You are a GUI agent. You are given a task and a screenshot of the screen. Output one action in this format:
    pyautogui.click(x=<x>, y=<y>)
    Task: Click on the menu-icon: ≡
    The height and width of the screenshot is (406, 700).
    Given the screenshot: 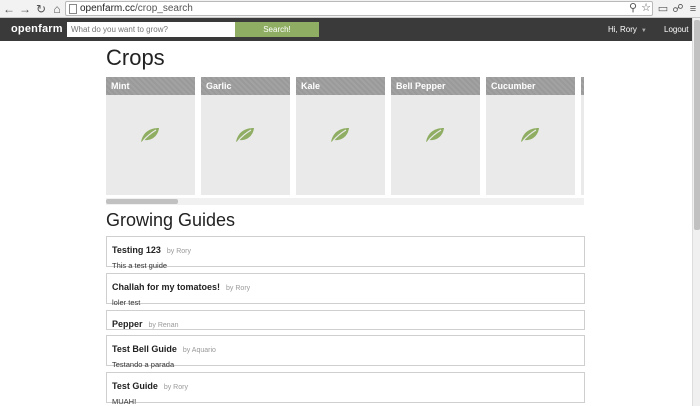 What is the action you would take?
    pyautogui.click(x=693, y=9)
    